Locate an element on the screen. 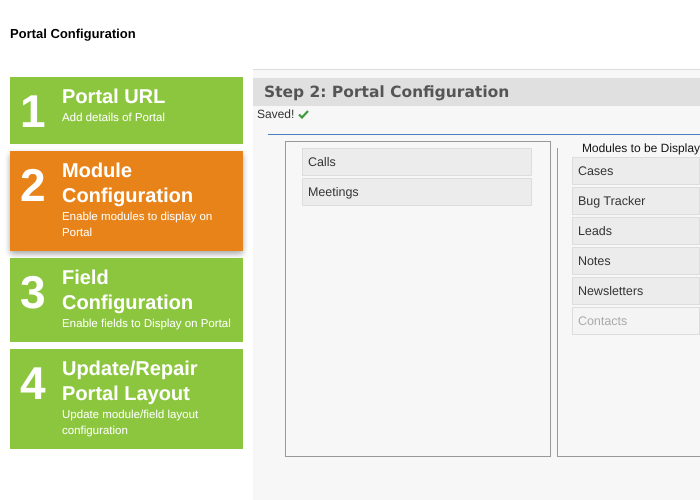 This screenshot has width=700, height=500. step-number: 4 is located at coordinates (33, 383).